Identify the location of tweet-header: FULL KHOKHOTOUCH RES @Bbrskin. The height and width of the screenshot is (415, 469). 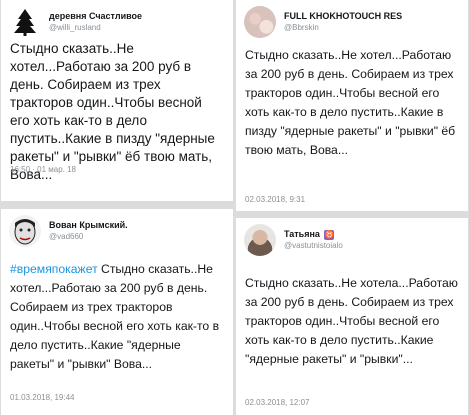
(323, 22).